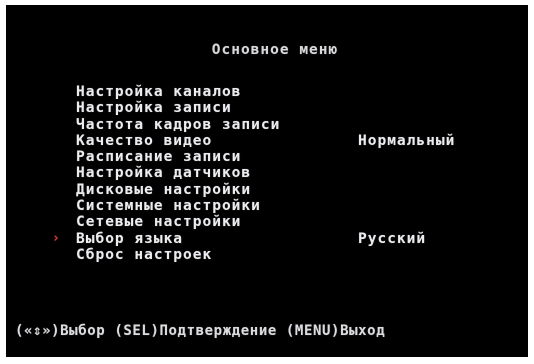 The width and height of the screenshot is (534, 364). I want to click on sel-key-hint: (SEL), so click(137, 331).